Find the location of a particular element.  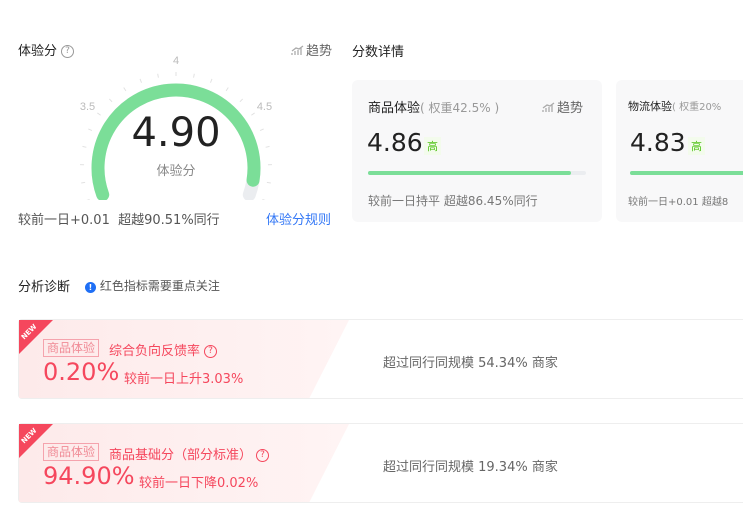

score-compare-text: 较前一日+0.01 is located at coordinates (64, 220).